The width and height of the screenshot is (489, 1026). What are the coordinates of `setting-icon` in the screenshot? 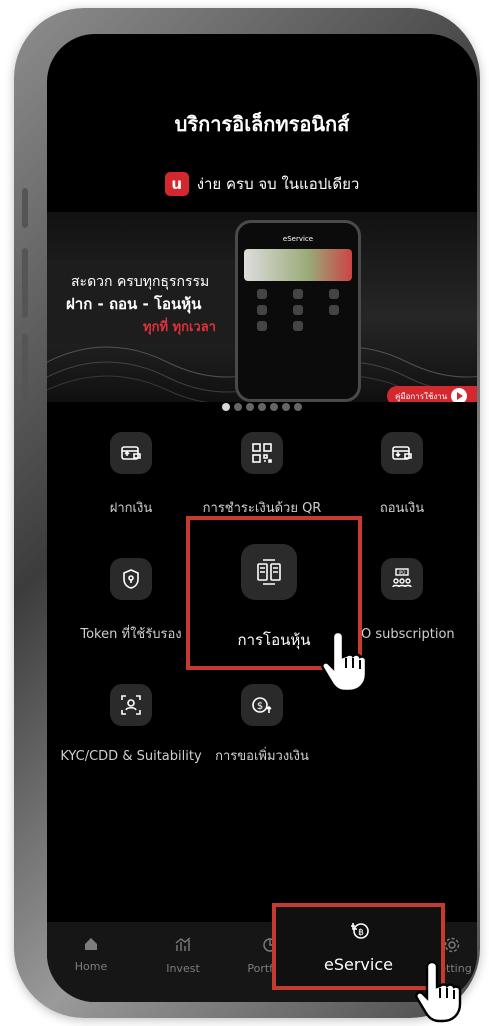 It's located at (452, 945).